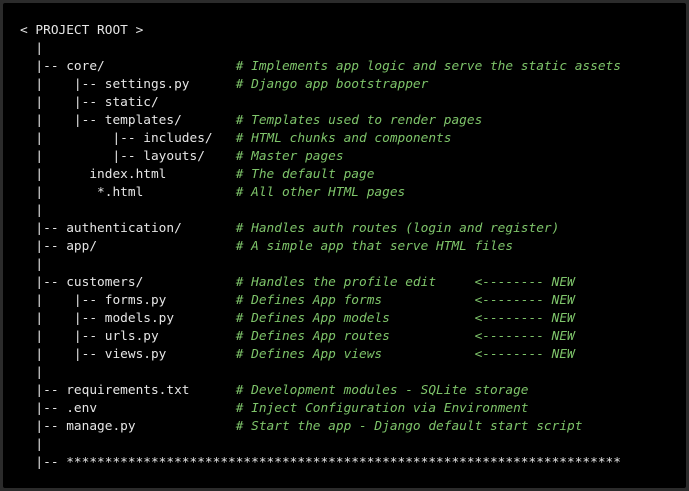  I want to click on tree-text: |-- .env, so click(128, 408).